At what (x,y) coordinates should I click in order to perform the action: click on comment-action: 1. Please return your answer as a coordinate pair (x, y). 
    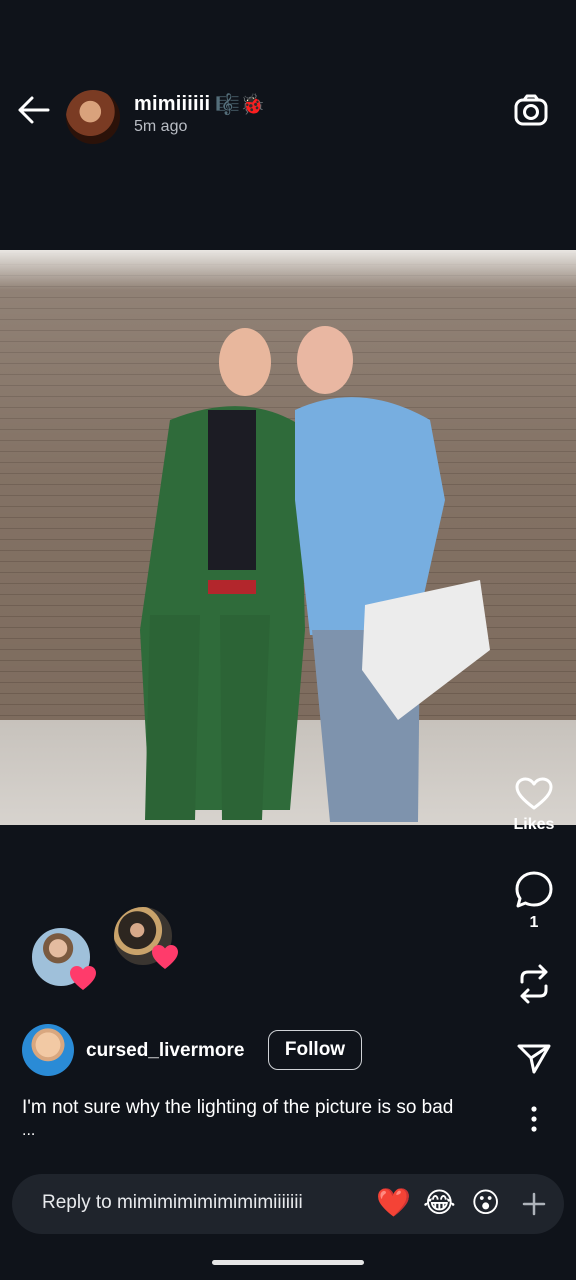
    Looking at the image, I should click on (534, 901).